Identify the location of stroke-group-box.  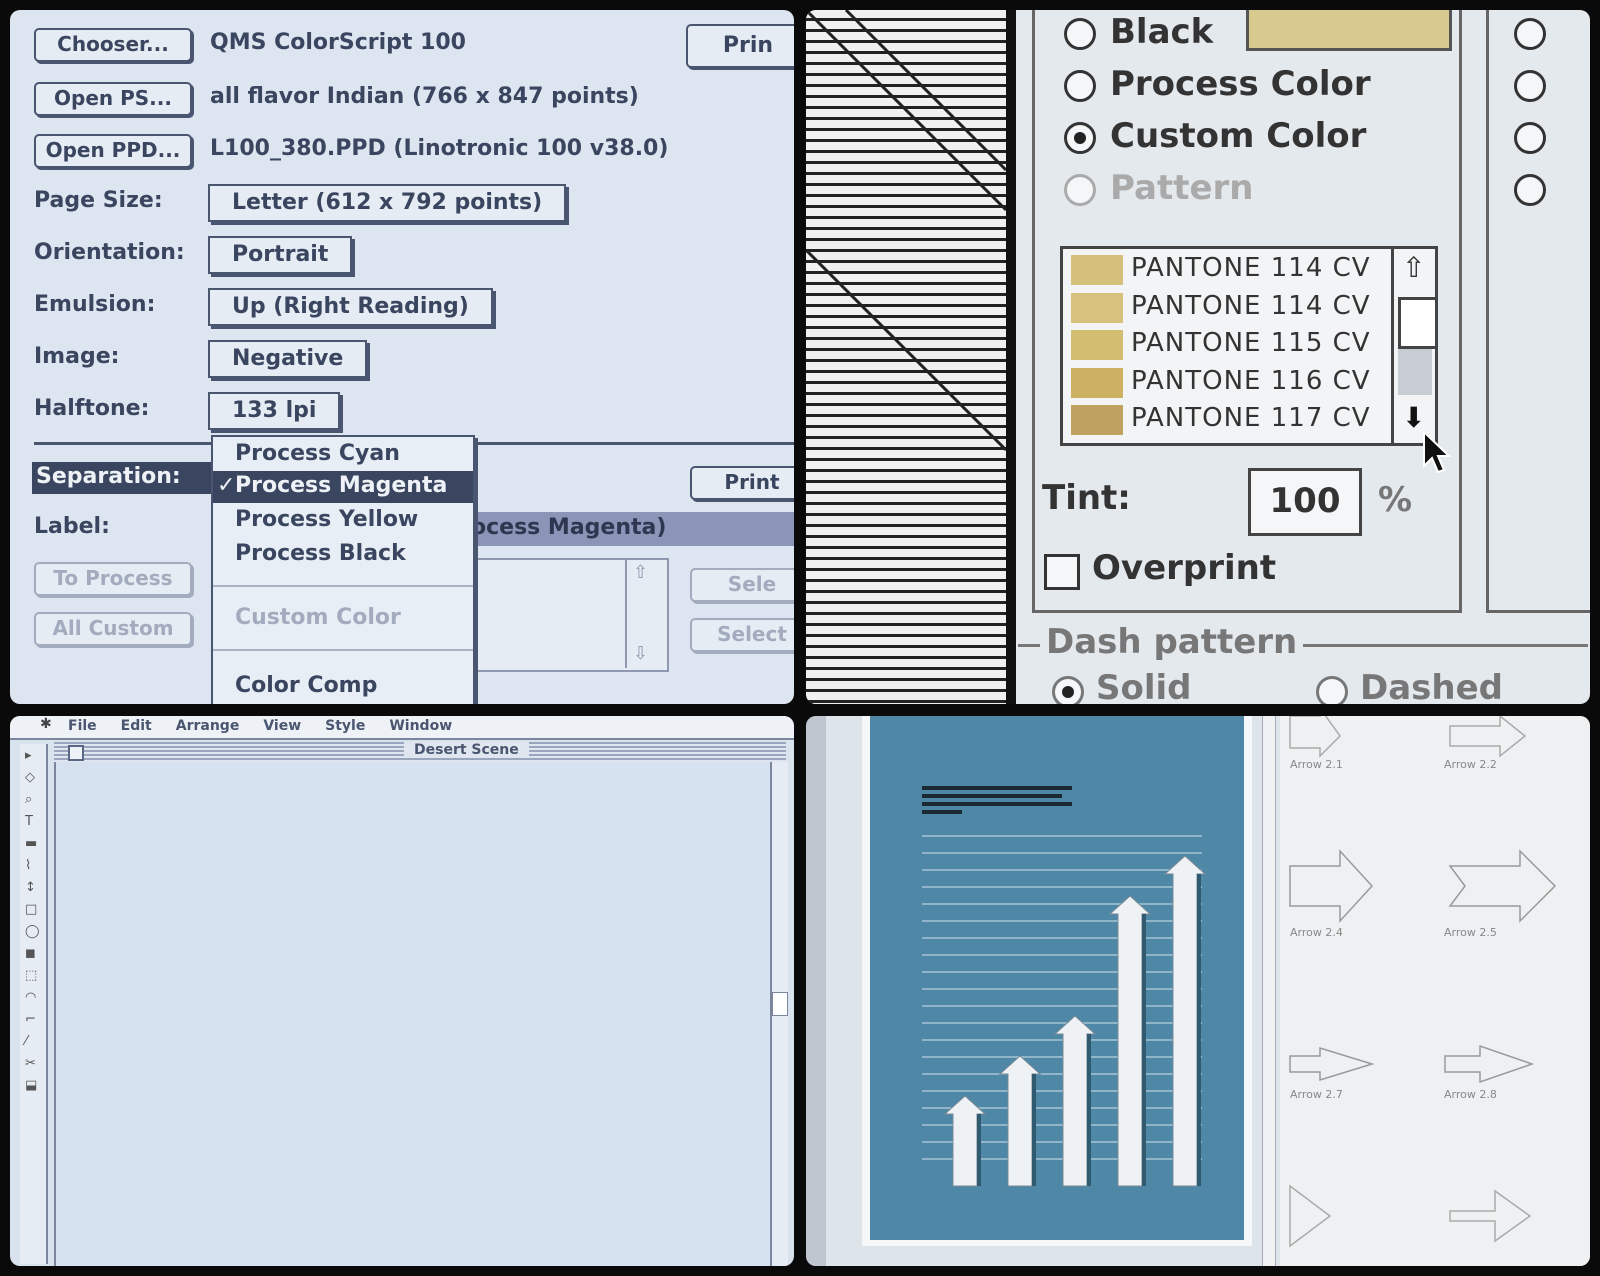
(1538, 311).